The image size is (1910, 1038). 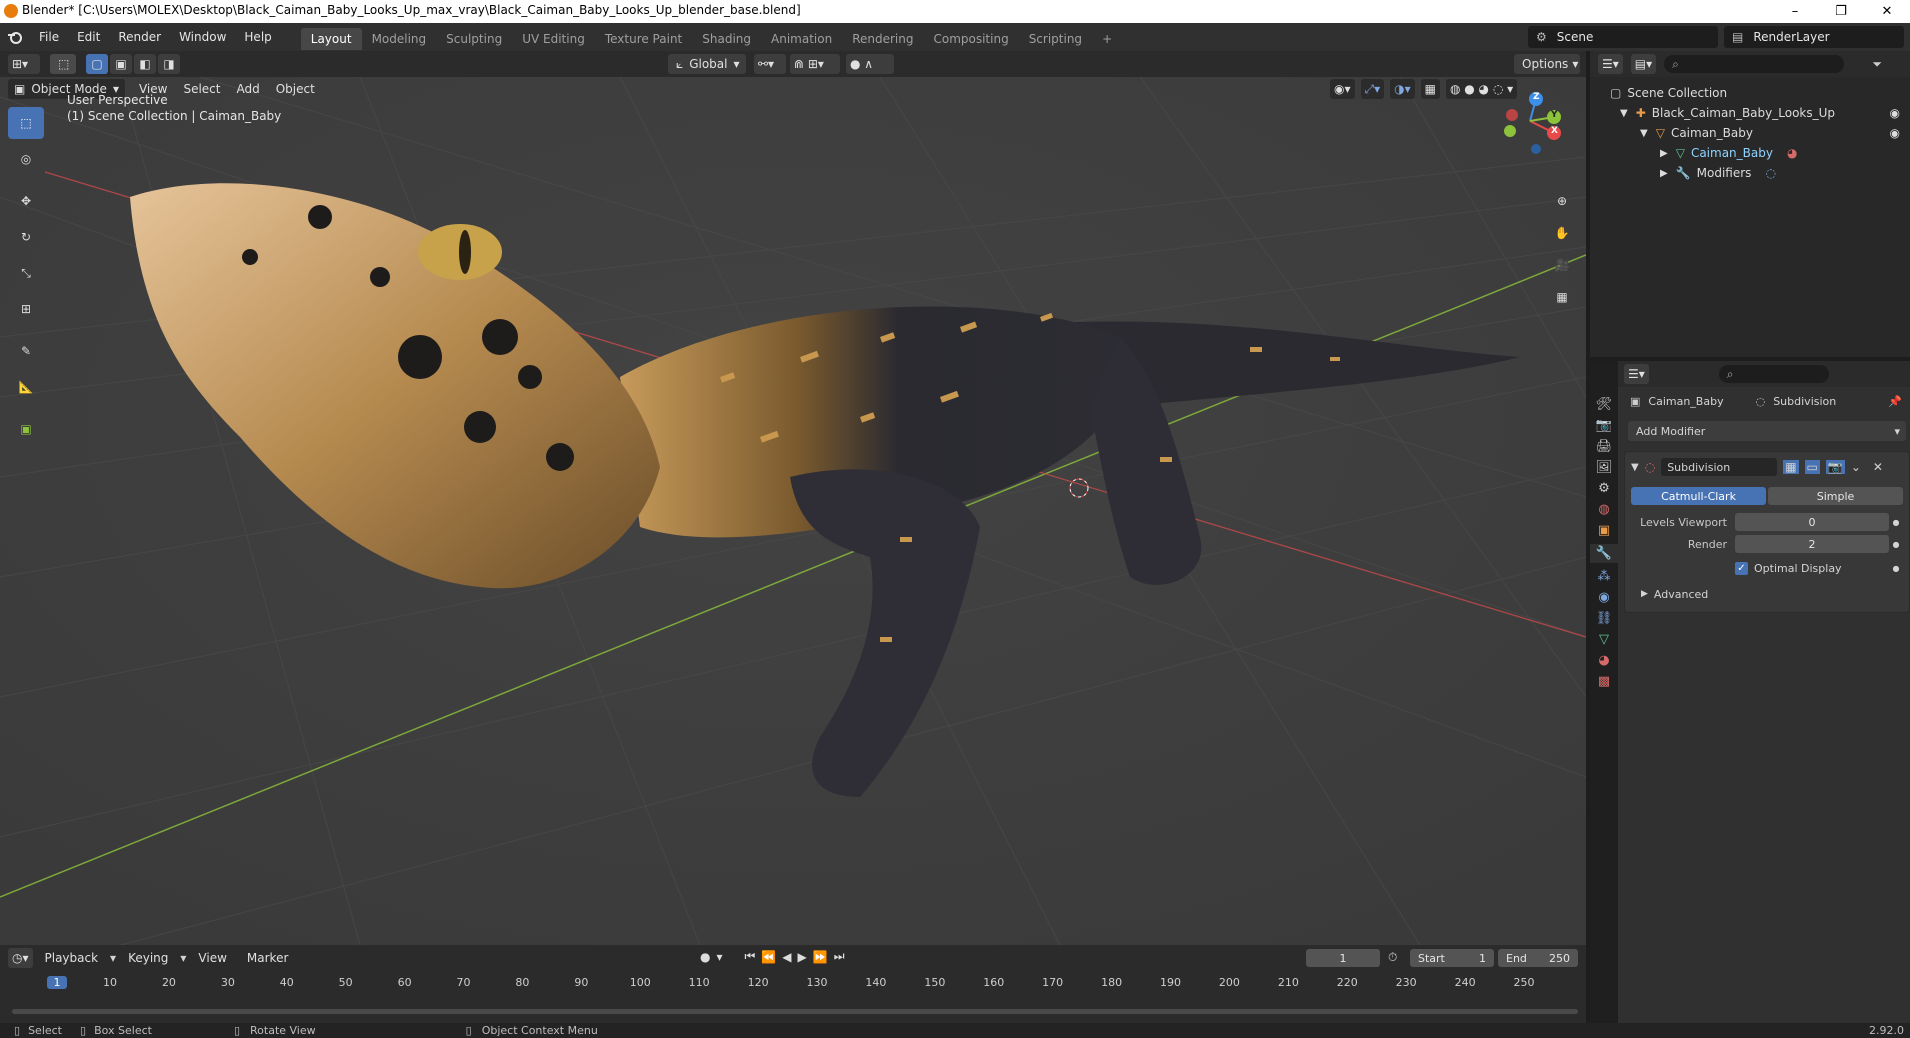 I want to click on select-extend-button: ▣, so click(x=121, y=64).